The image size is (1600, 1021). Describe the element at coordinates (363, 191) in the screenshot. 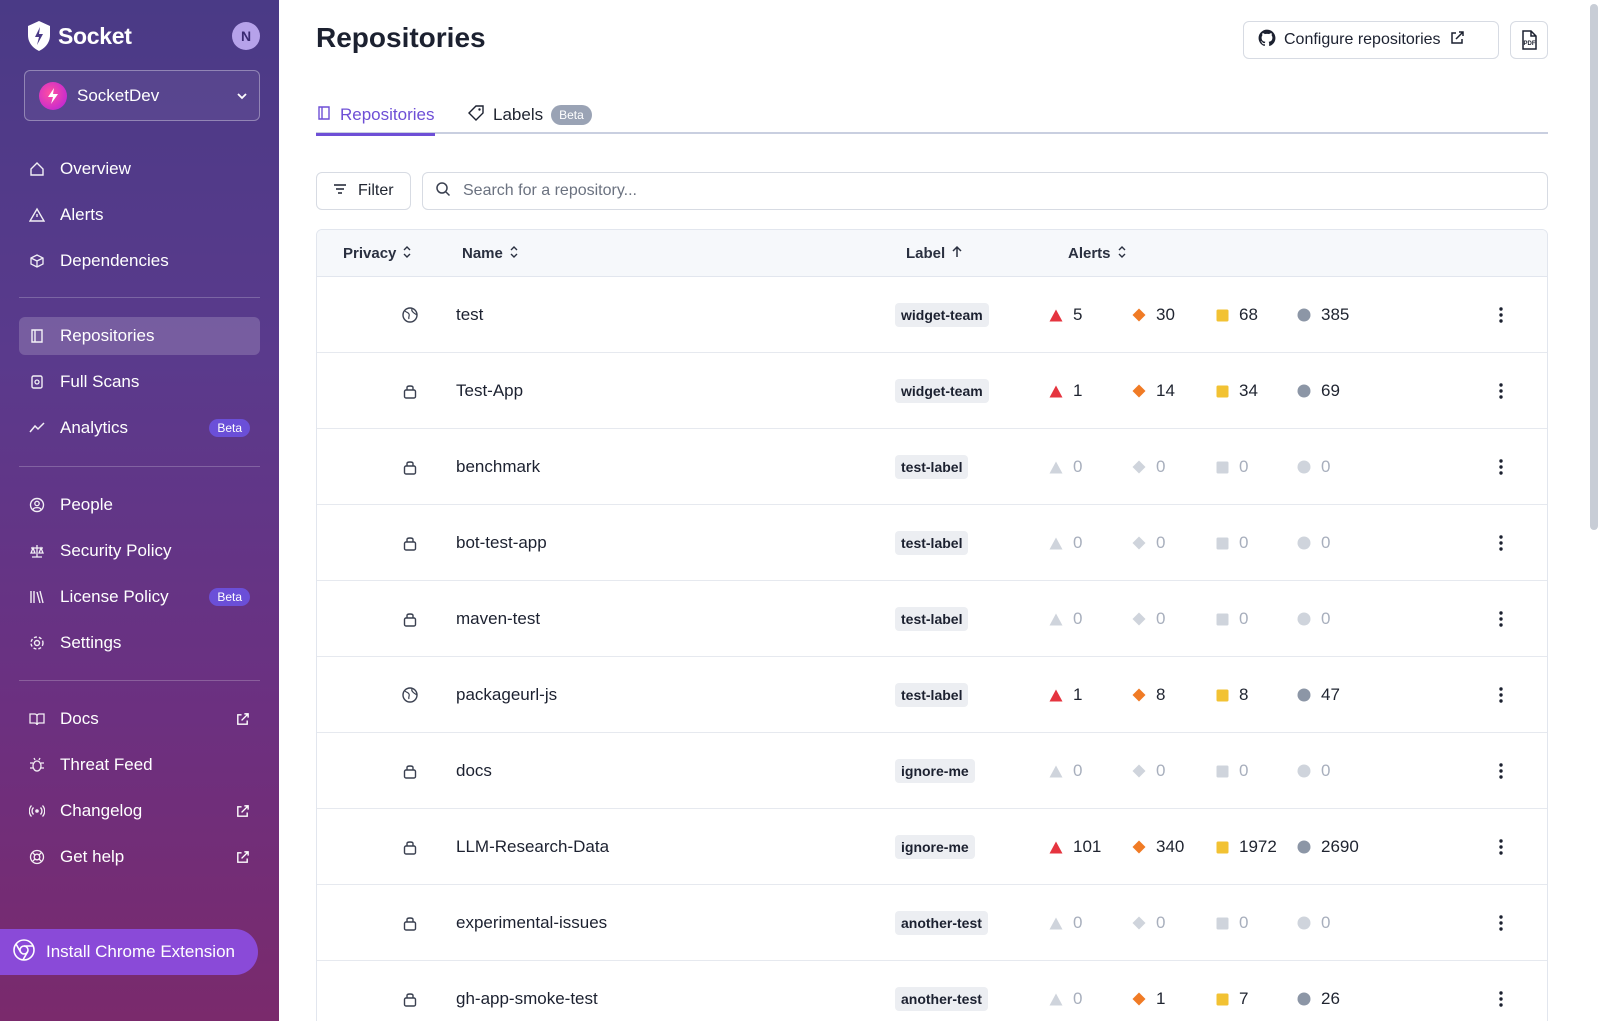

I see `filter-button: Filter` at that location.